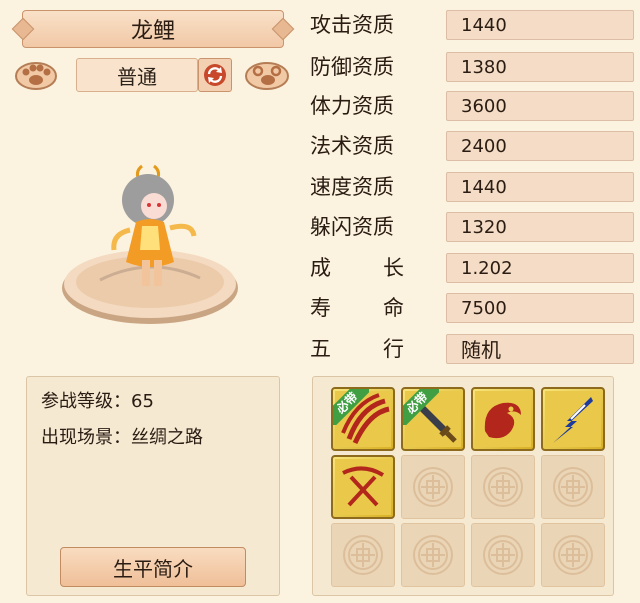  I want to click on pet-type-field: 普通, so click(137, 75).